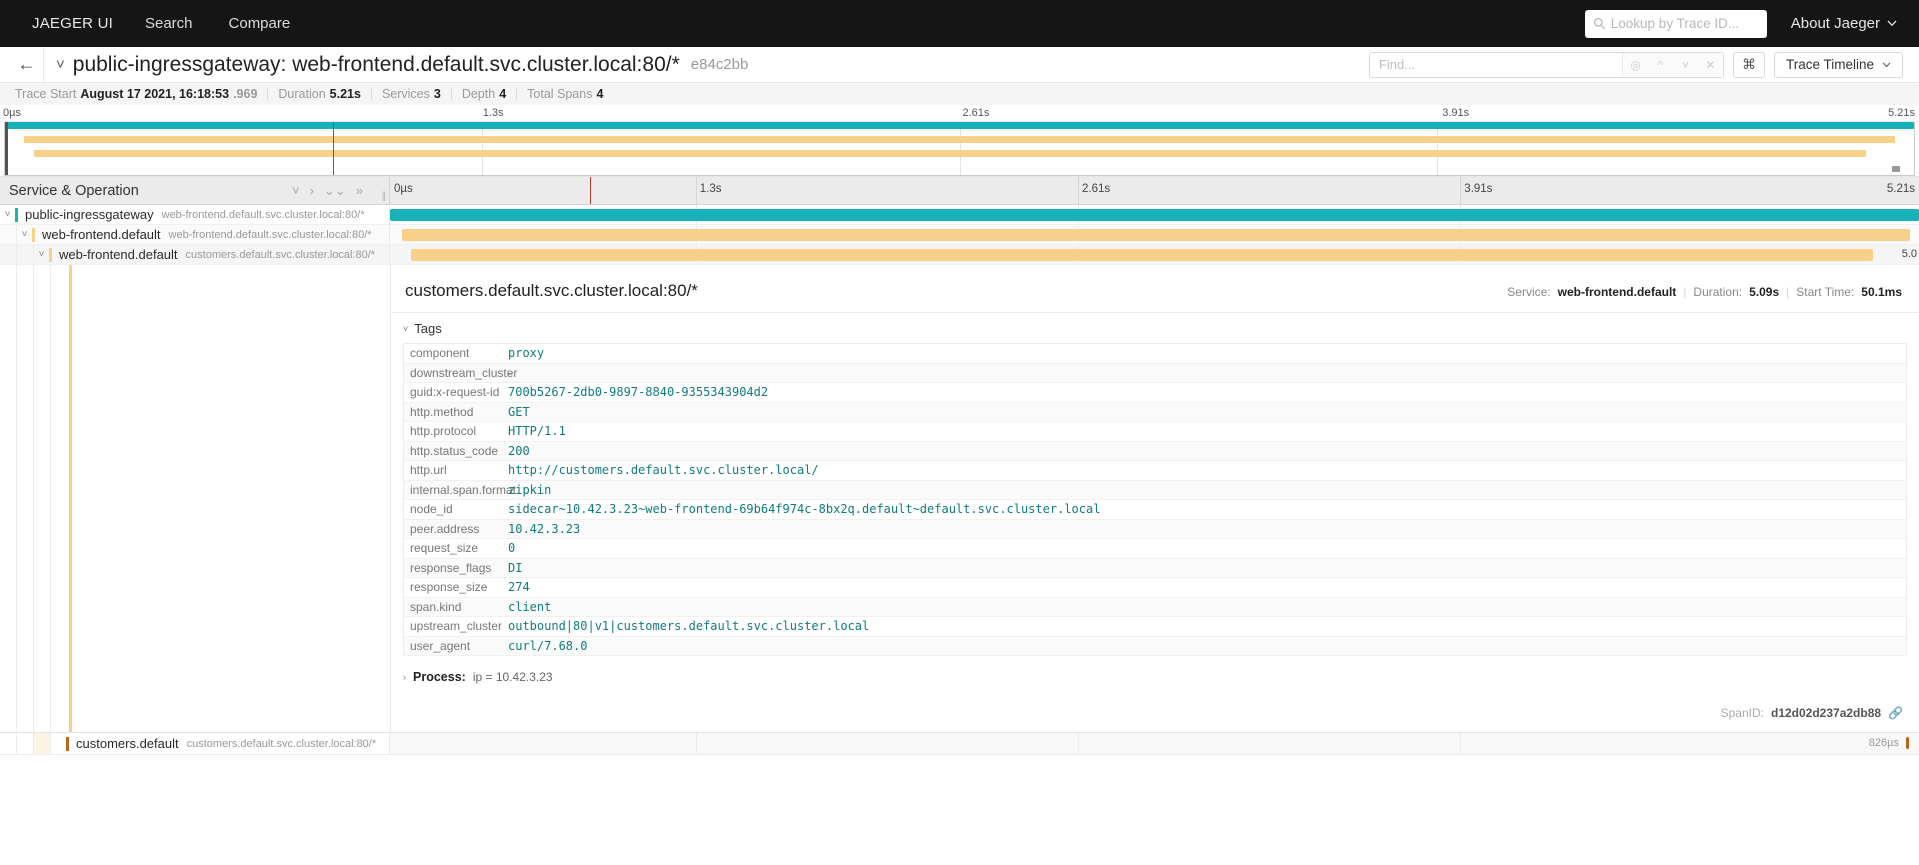 This screenshot has height=865, width=1919. I want to click on next-match-icon: ˅, so click(1685, 65).